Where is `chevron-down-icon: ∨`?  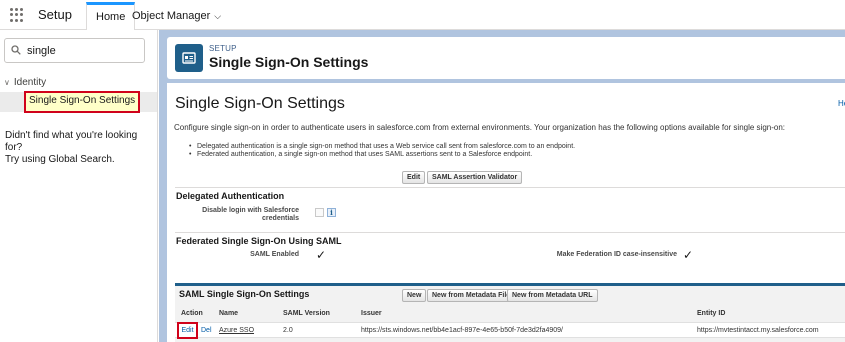 chevron-down-icon: ∨ is located at coordinates (7, 82).